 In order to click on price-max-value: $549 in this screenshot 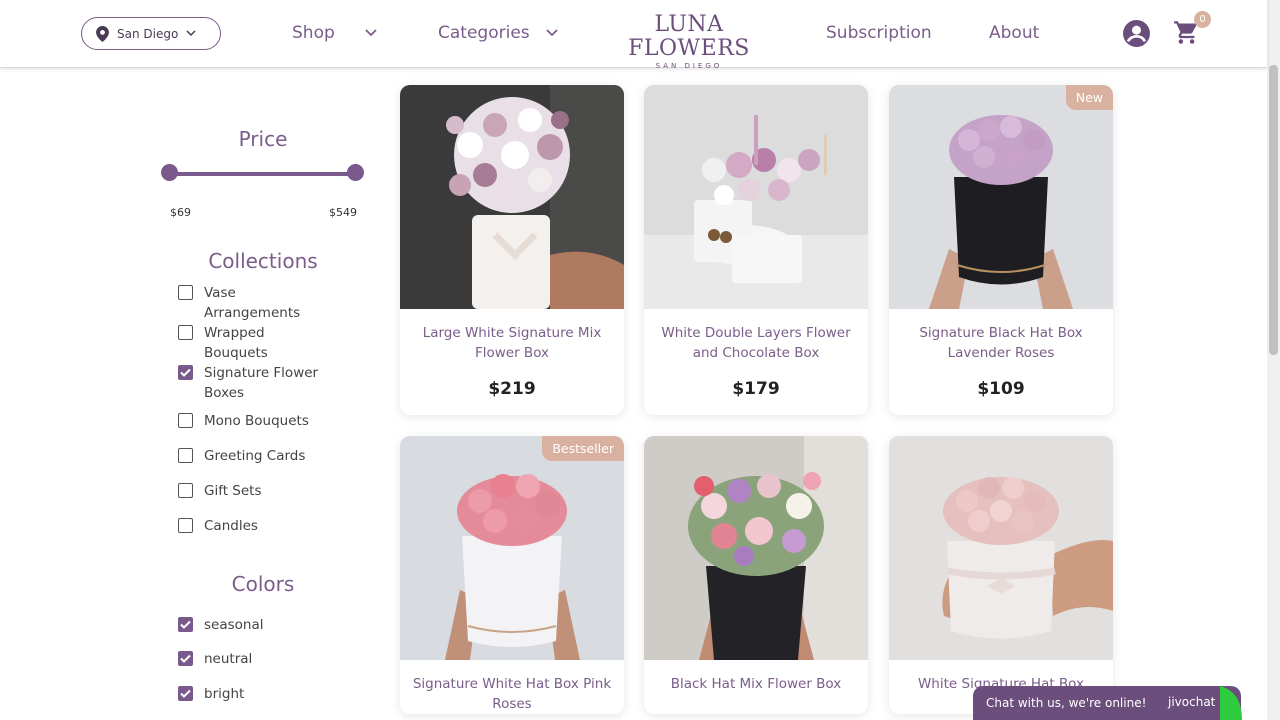, I will do `click(343, 212)`.